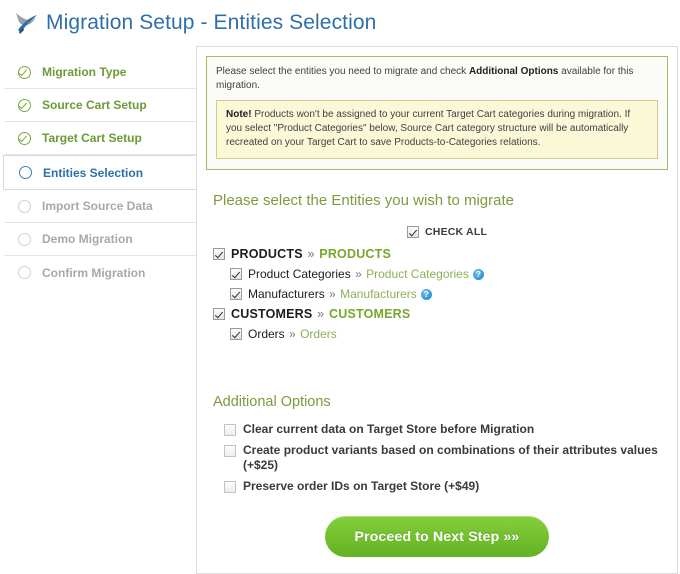 Image resolution: width=680 pixels, height=574 pixels. I want to click on entity-target: Product Categories, so click(417, 274).